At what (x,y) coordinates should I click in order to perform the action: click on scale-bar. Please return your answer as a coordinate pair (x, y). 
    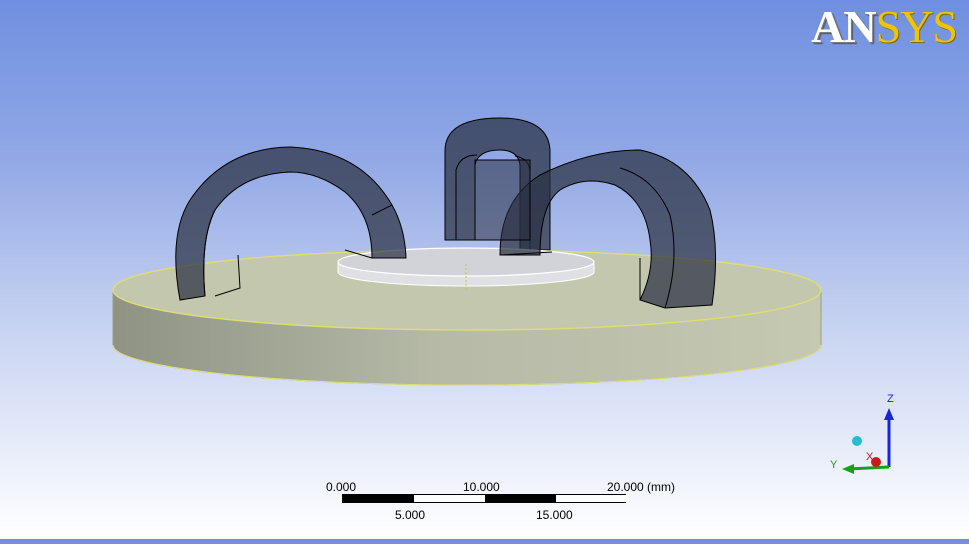
    Looking at the image, I should click on (484, 498).